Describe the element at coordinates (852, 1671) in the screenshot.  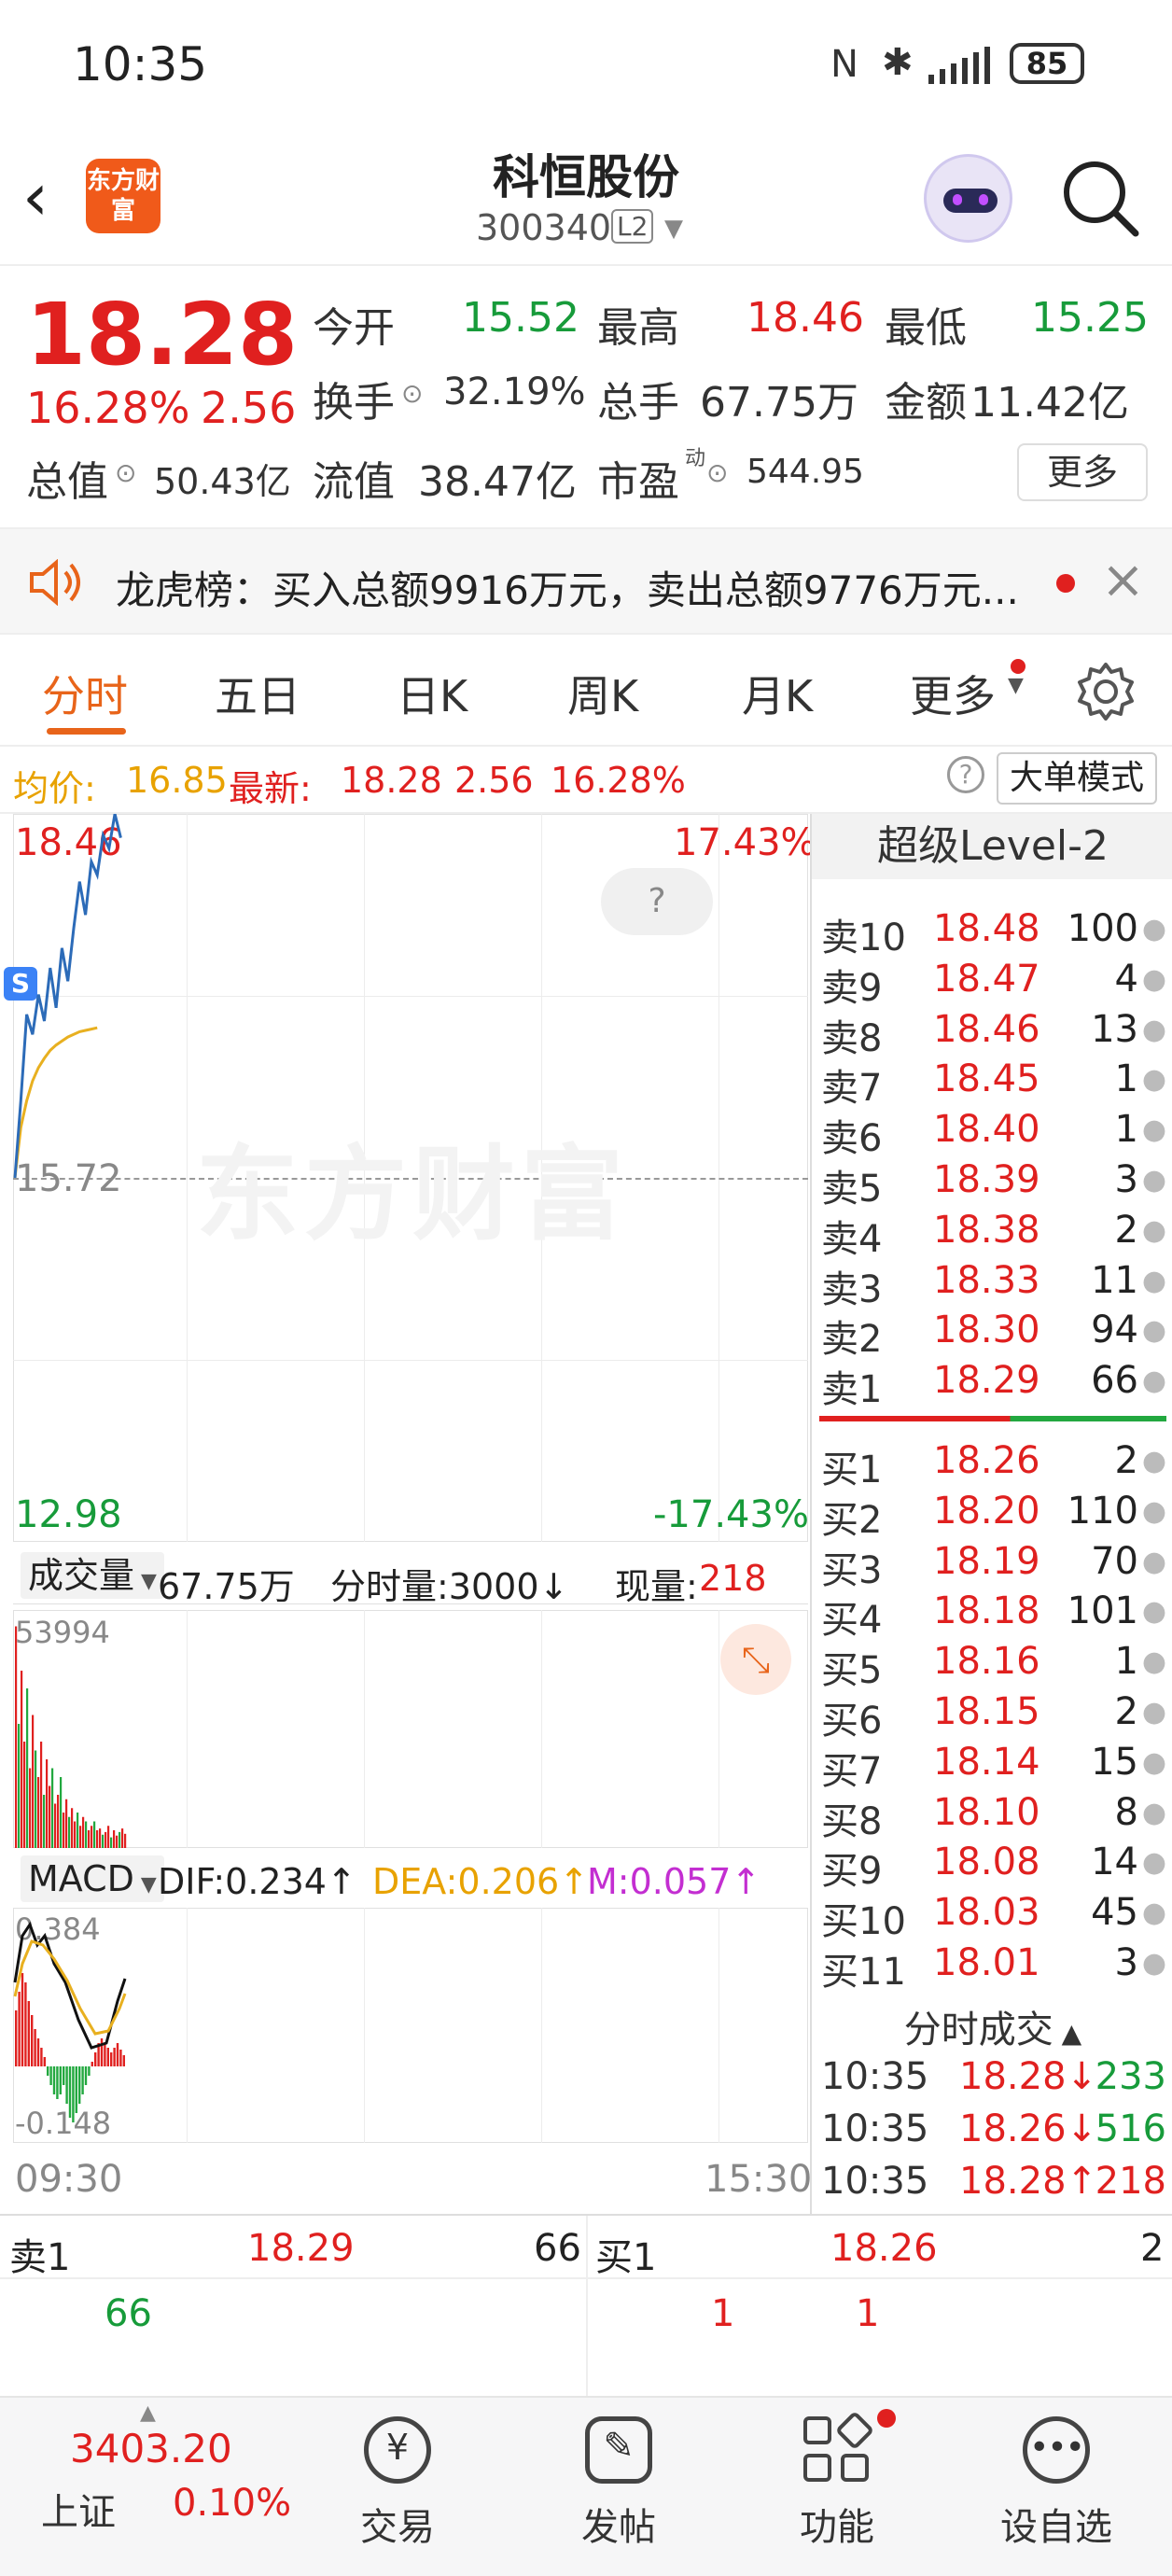
I see `bid-level: 买5` at that location.